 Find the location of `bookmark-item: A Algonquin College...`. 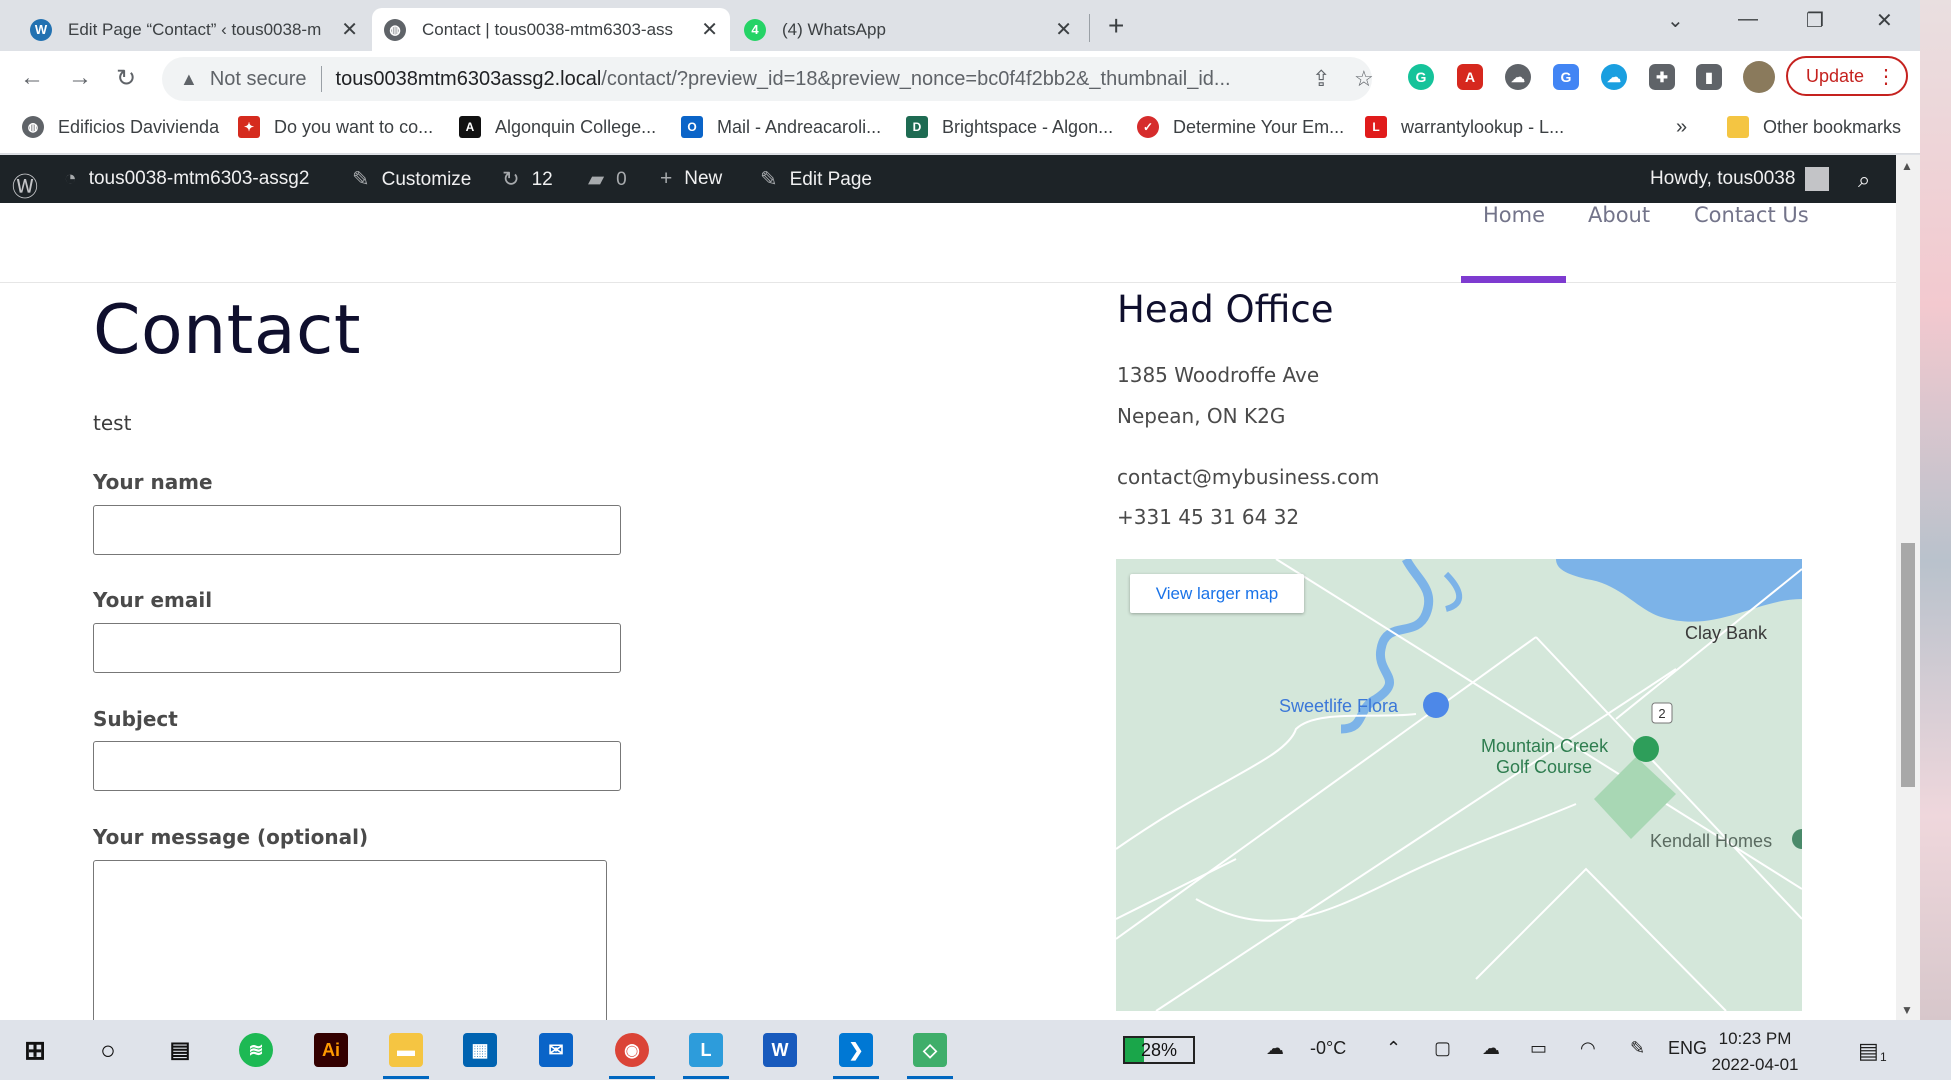

bookmark-item: A Algonquin College... is located at coordinates (557, 127).